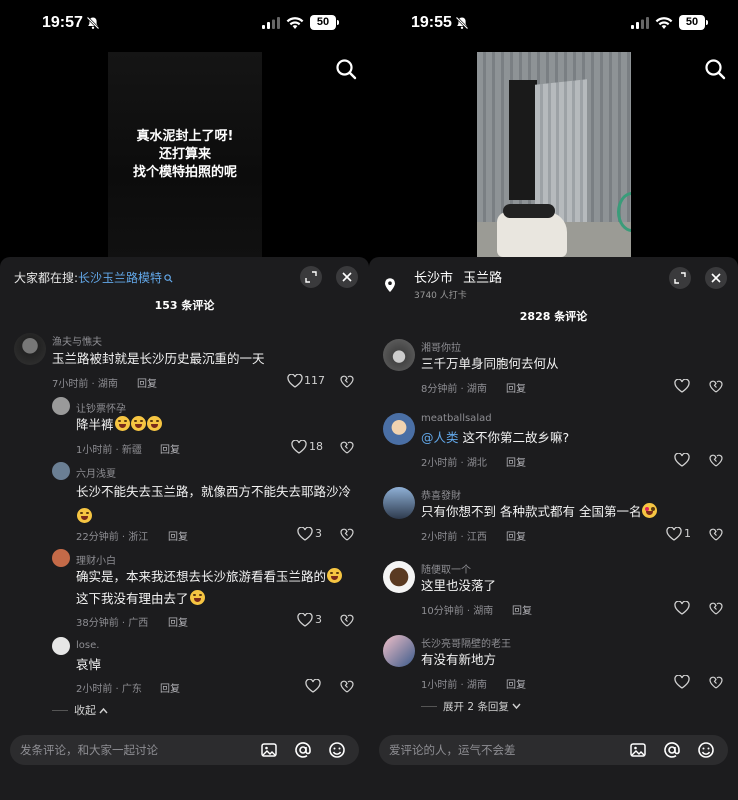 The width and height of the screenshot is (738, 800). What do you see at coordinates (650, 510) in the screenshot?
I see `heart-eyes-emoji-icon` at bounding box center [650, 510].